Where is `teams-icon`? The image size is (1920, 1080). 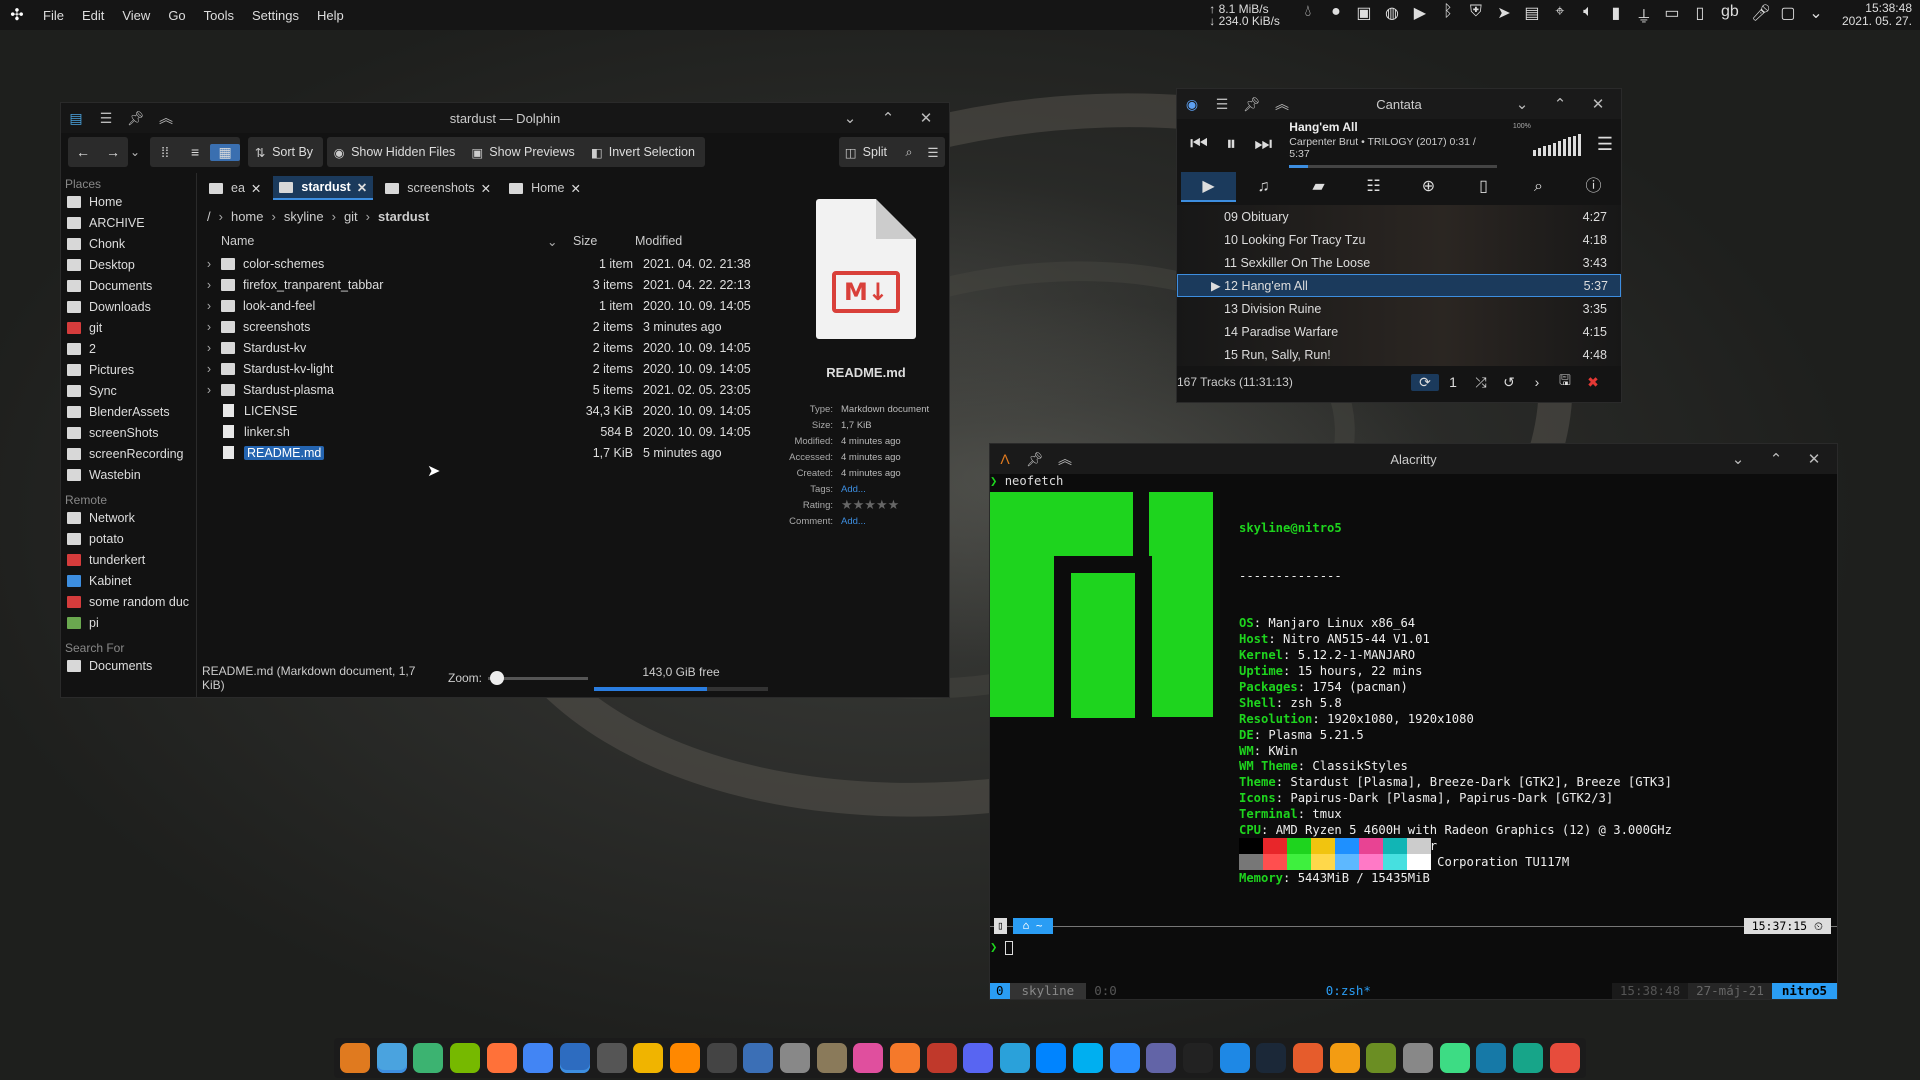
teams-icon is located at coordinates (1161, 1058).